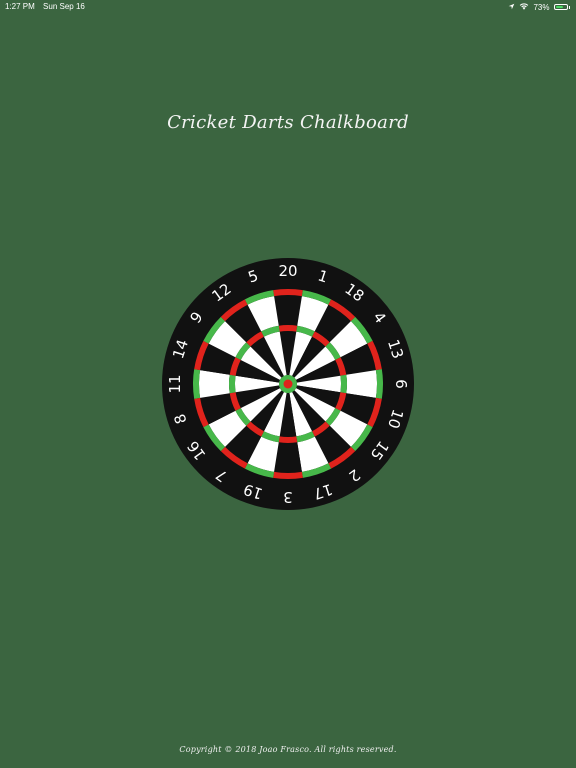 This screenshot has height=768, width=576. I want to click on status-bar: 1:27 PM Sun Sep 16 73%, so click(288, 7).